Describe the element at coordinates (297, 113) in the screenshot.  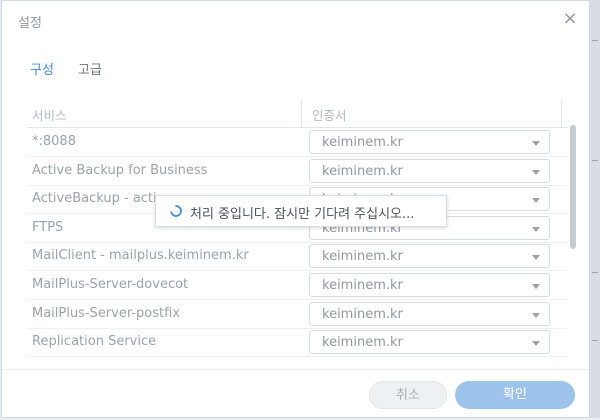
I see `table-header: 서비스 인증서` at that location.